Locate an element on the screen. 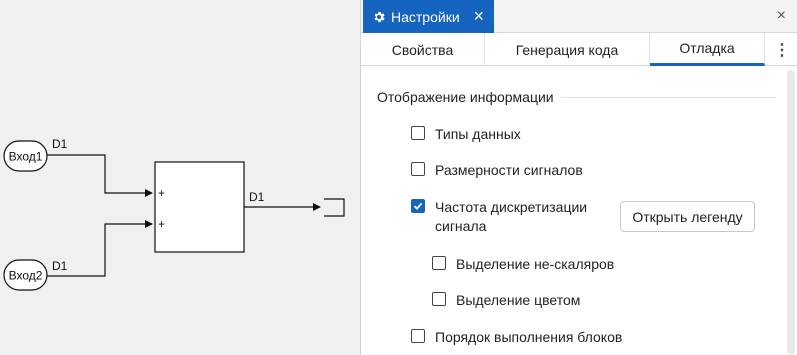  option-signal-dimensions-label: Размерности сигналов is located at coordinates (509, 170).